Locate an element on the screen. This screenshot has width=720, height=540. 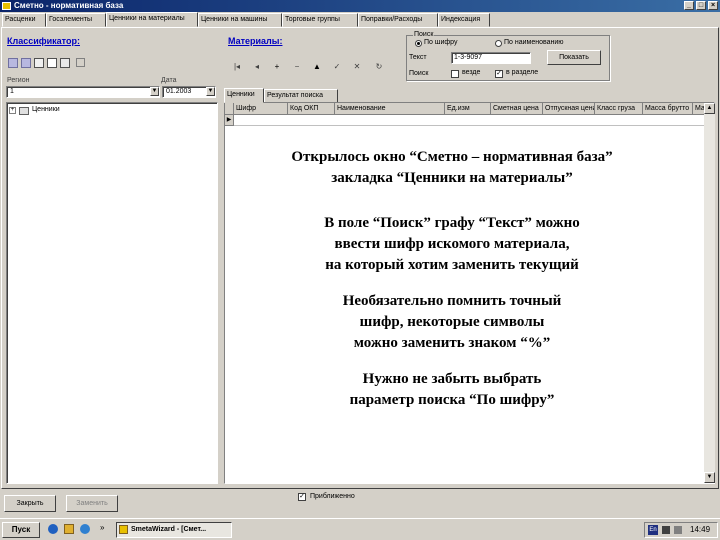
col-unit: Ед.изм is located at coordinates (468, 109).